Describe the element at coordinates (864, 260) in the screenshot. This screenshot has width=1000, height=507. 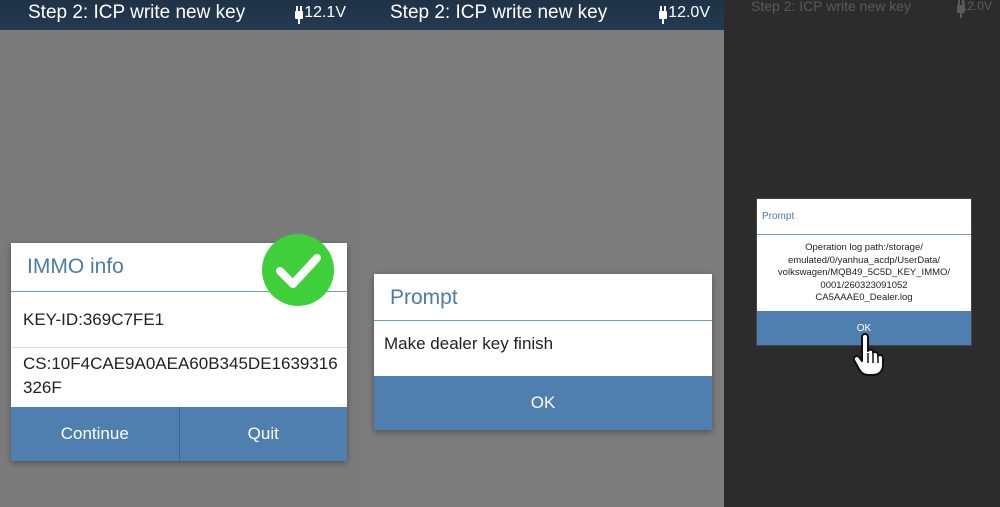
I see `log-path-line: emulated/0/yanhua_acdp/UserData/` at that location.